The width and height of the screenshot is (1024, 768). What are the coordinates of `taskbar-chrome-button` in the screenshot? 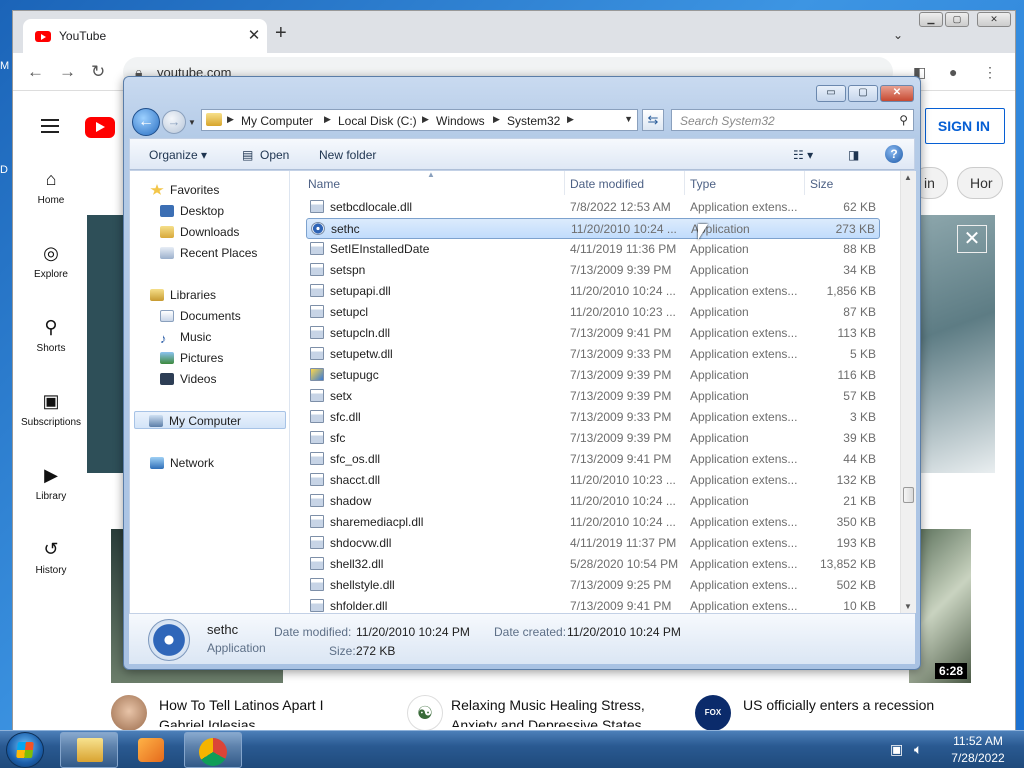 It's located at (213, 750).